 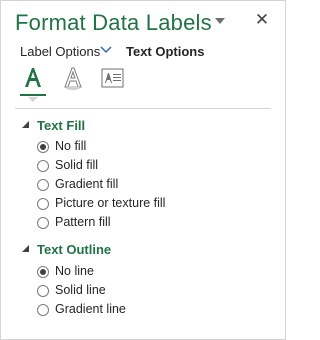 I want to click on selected-underline, so click(x=33, y=95).